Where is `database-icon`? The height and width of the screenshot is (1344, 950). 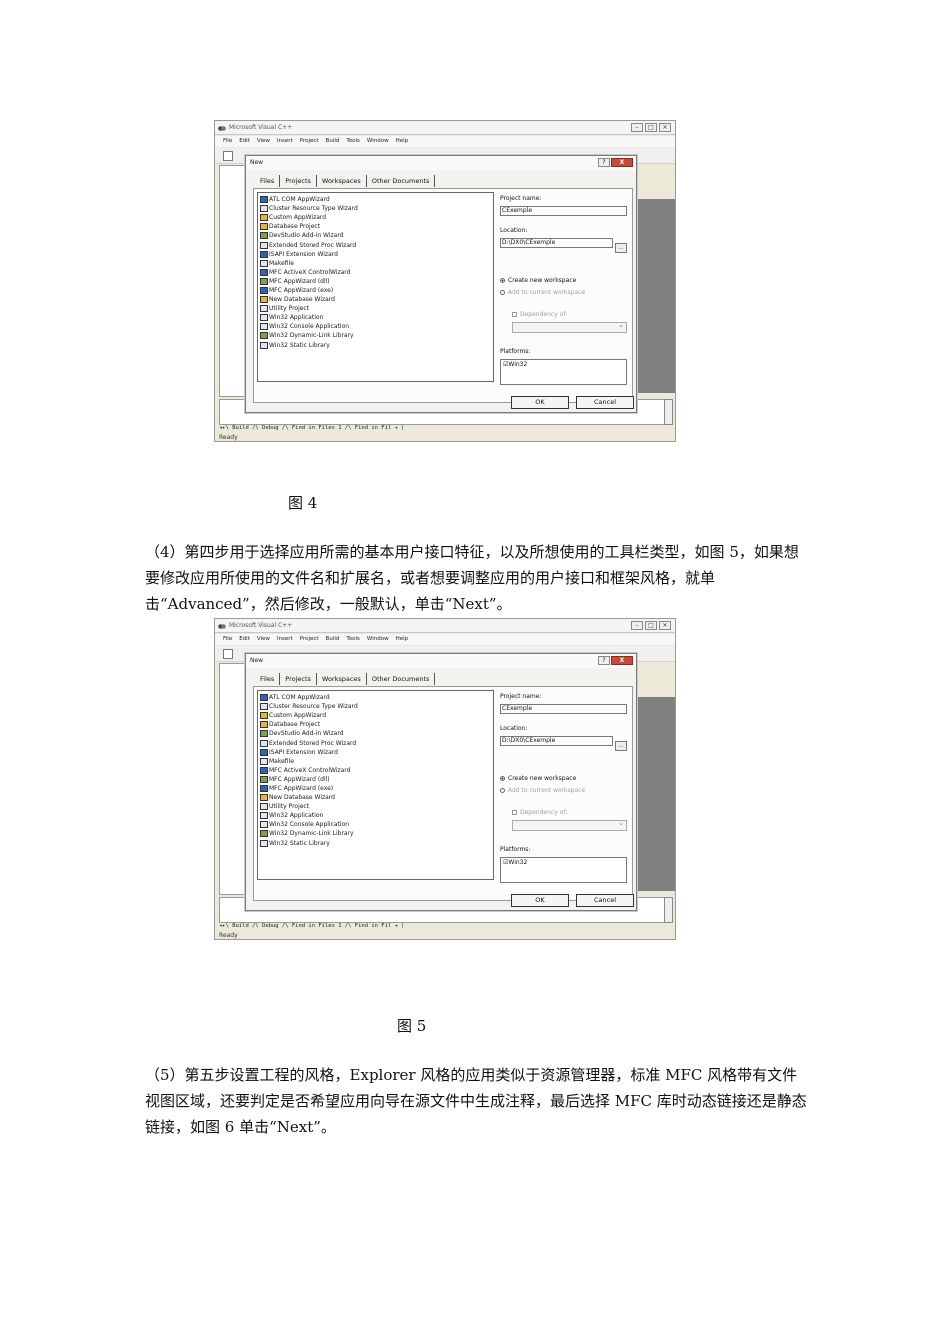
database-icon is located at coordinates (264, 725).